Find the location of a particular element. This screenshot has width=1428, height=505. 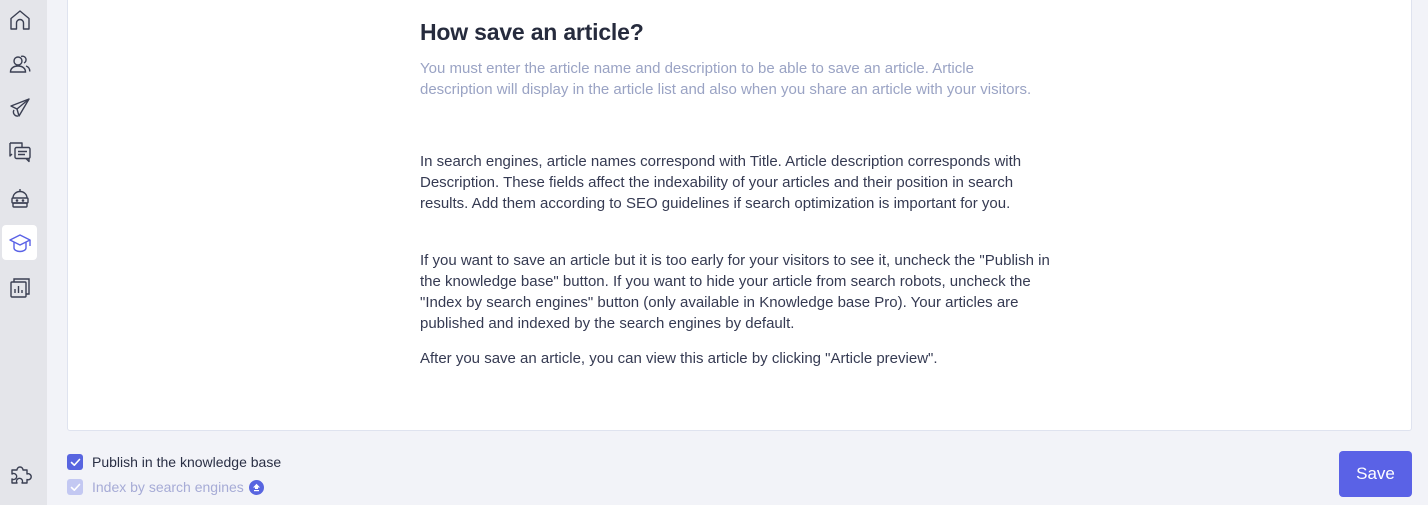

index-checkbox is located at coordinates (75, 487).